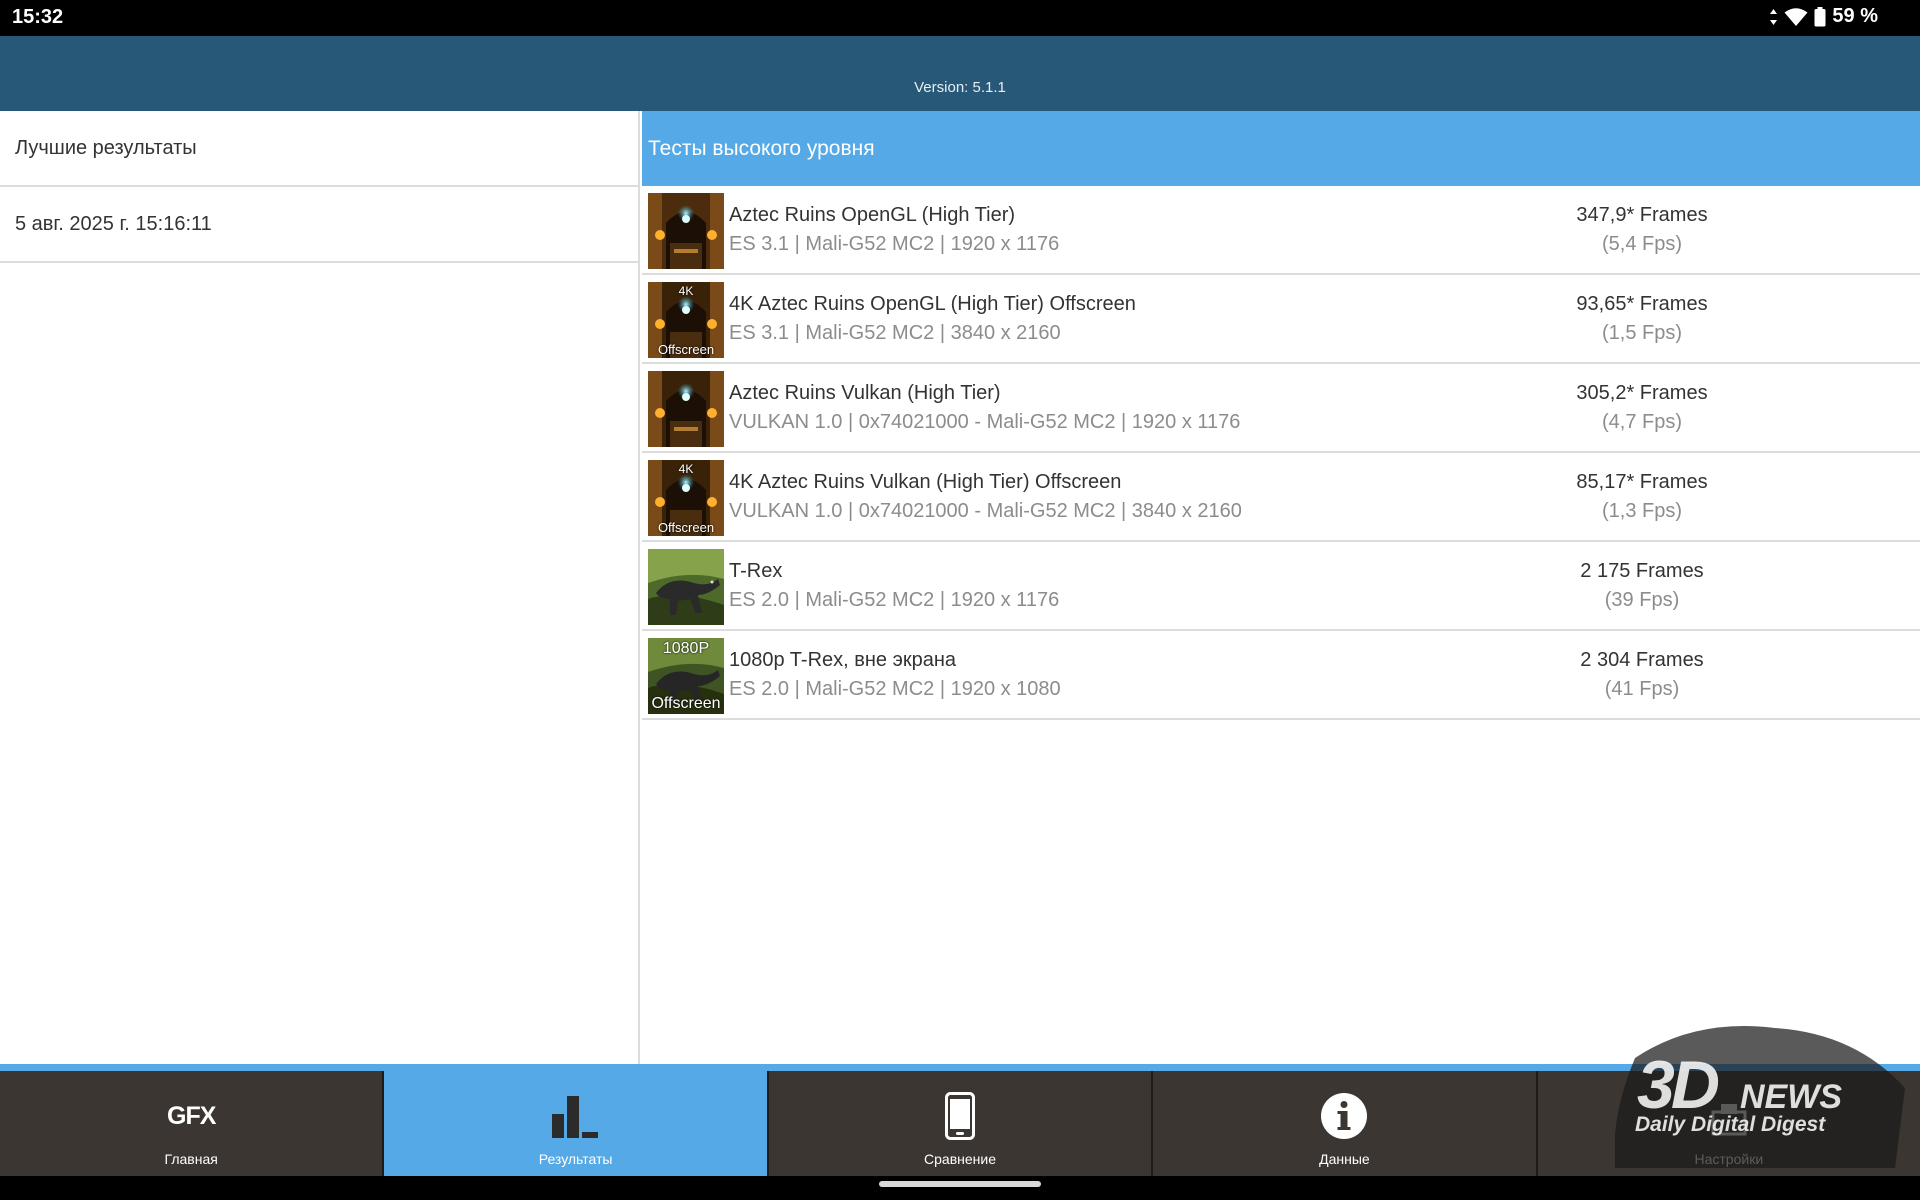  Describe the element at coordinates (960, 1067) in the screenshot. I see `nav-accent-bar` at that location.